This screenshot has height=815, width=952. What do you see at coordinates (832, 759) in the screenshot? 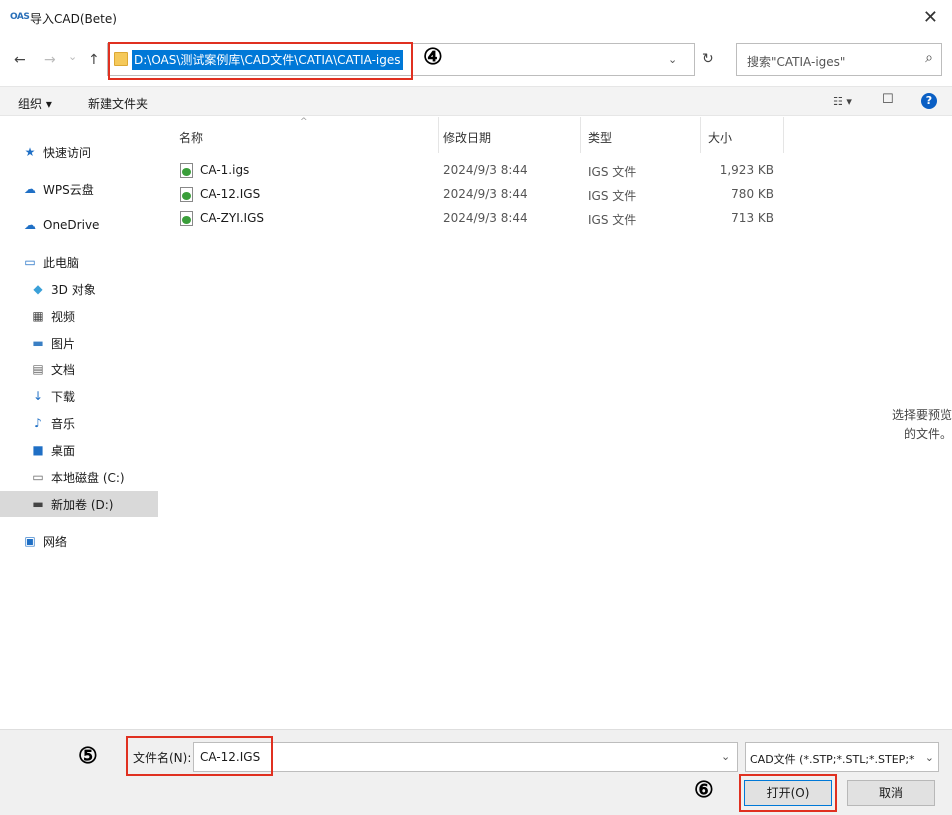
I see `file-type-value: CAD文件 (*.STP;*.STL;*.STEP;*` at bounding box center [832, 759].